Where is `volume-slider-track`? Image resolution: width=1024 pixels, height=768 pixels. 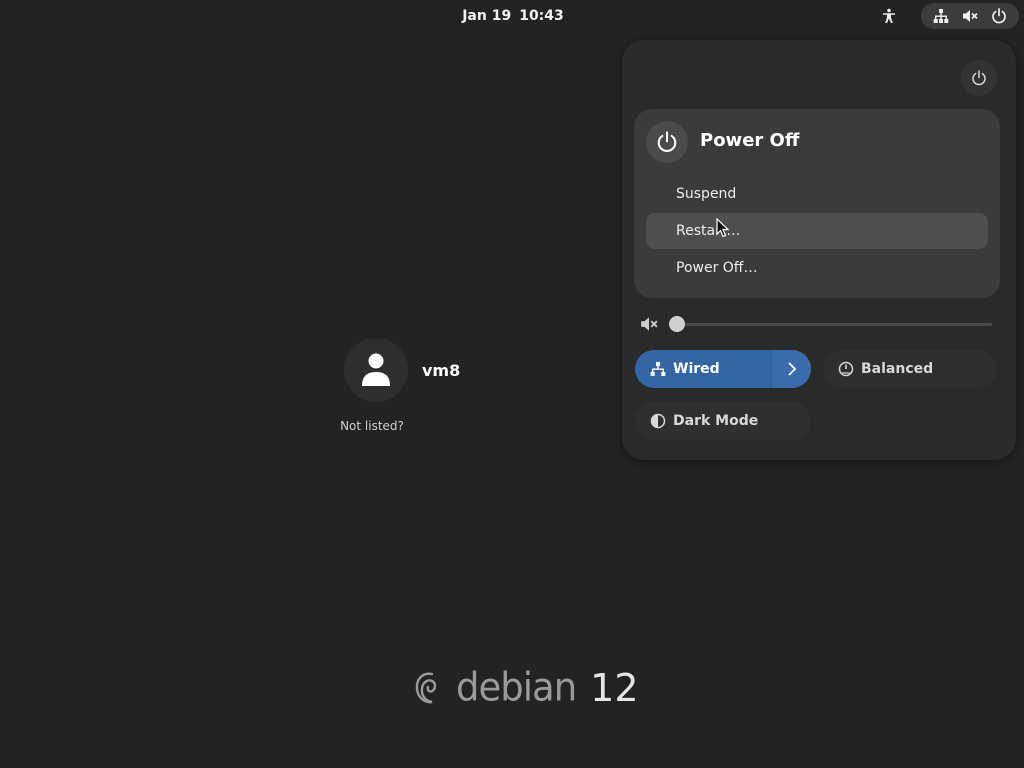
volume-slider-track is located at coordinates (832, 324).